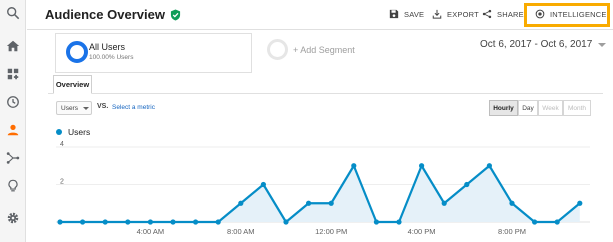  Describe the element at coordinates (151, 231) in the screenshot. I see `x-tick-label: 4:00 AM` at that location.